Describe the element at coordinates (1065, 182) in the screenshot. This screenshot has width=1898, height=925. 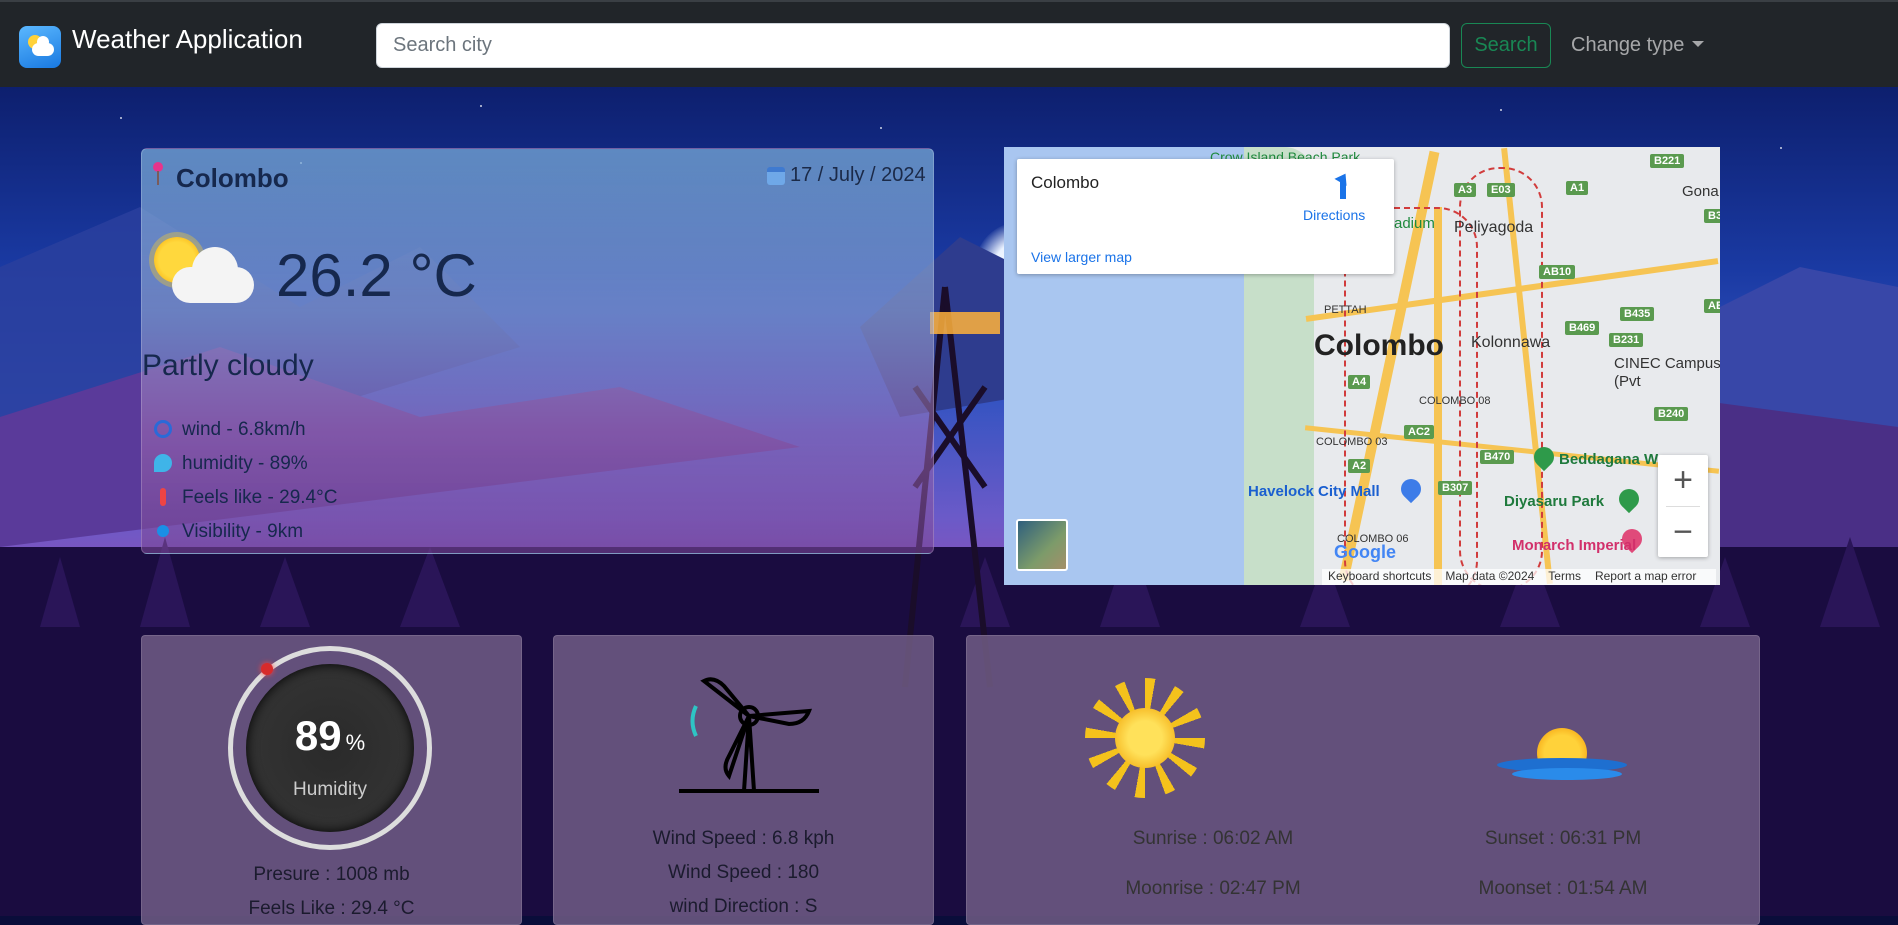
I see `map-place-title: Colombo` at that location.